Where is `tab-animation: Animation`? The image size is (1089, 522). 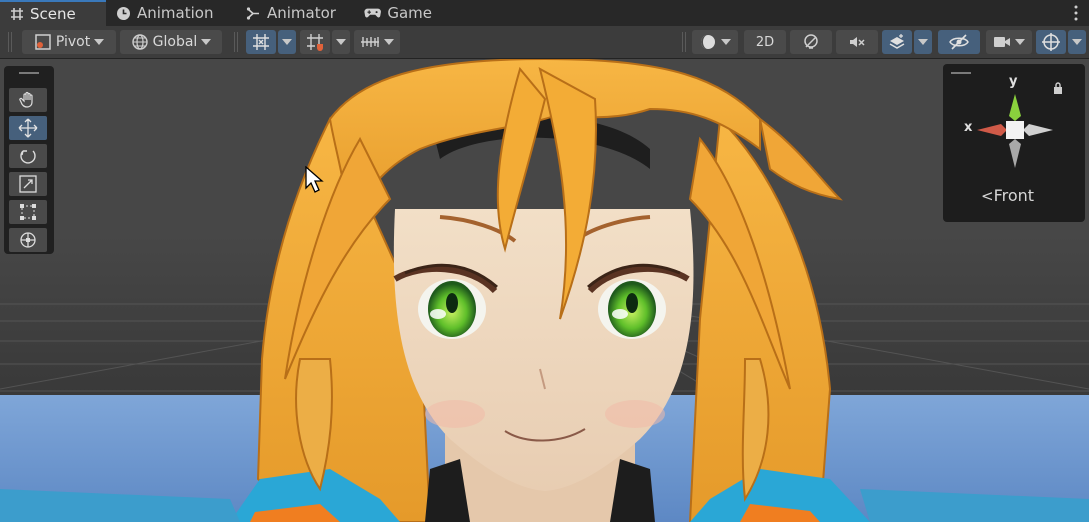 tab-animation: Animation is located at coordinates (167, 13).